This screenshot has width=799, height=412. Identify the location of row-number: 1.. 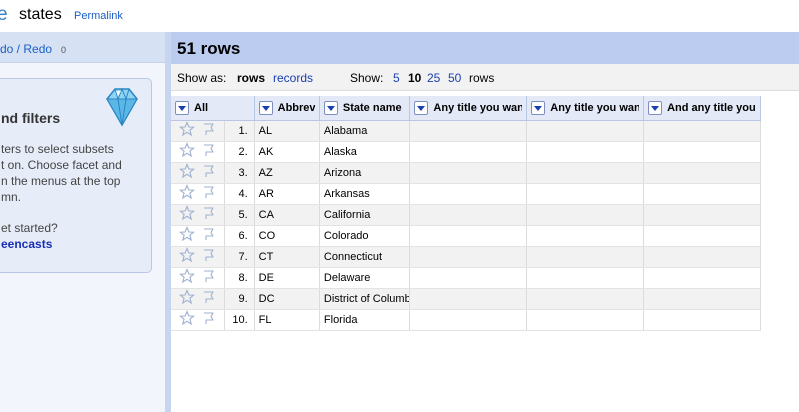
(239, 131).